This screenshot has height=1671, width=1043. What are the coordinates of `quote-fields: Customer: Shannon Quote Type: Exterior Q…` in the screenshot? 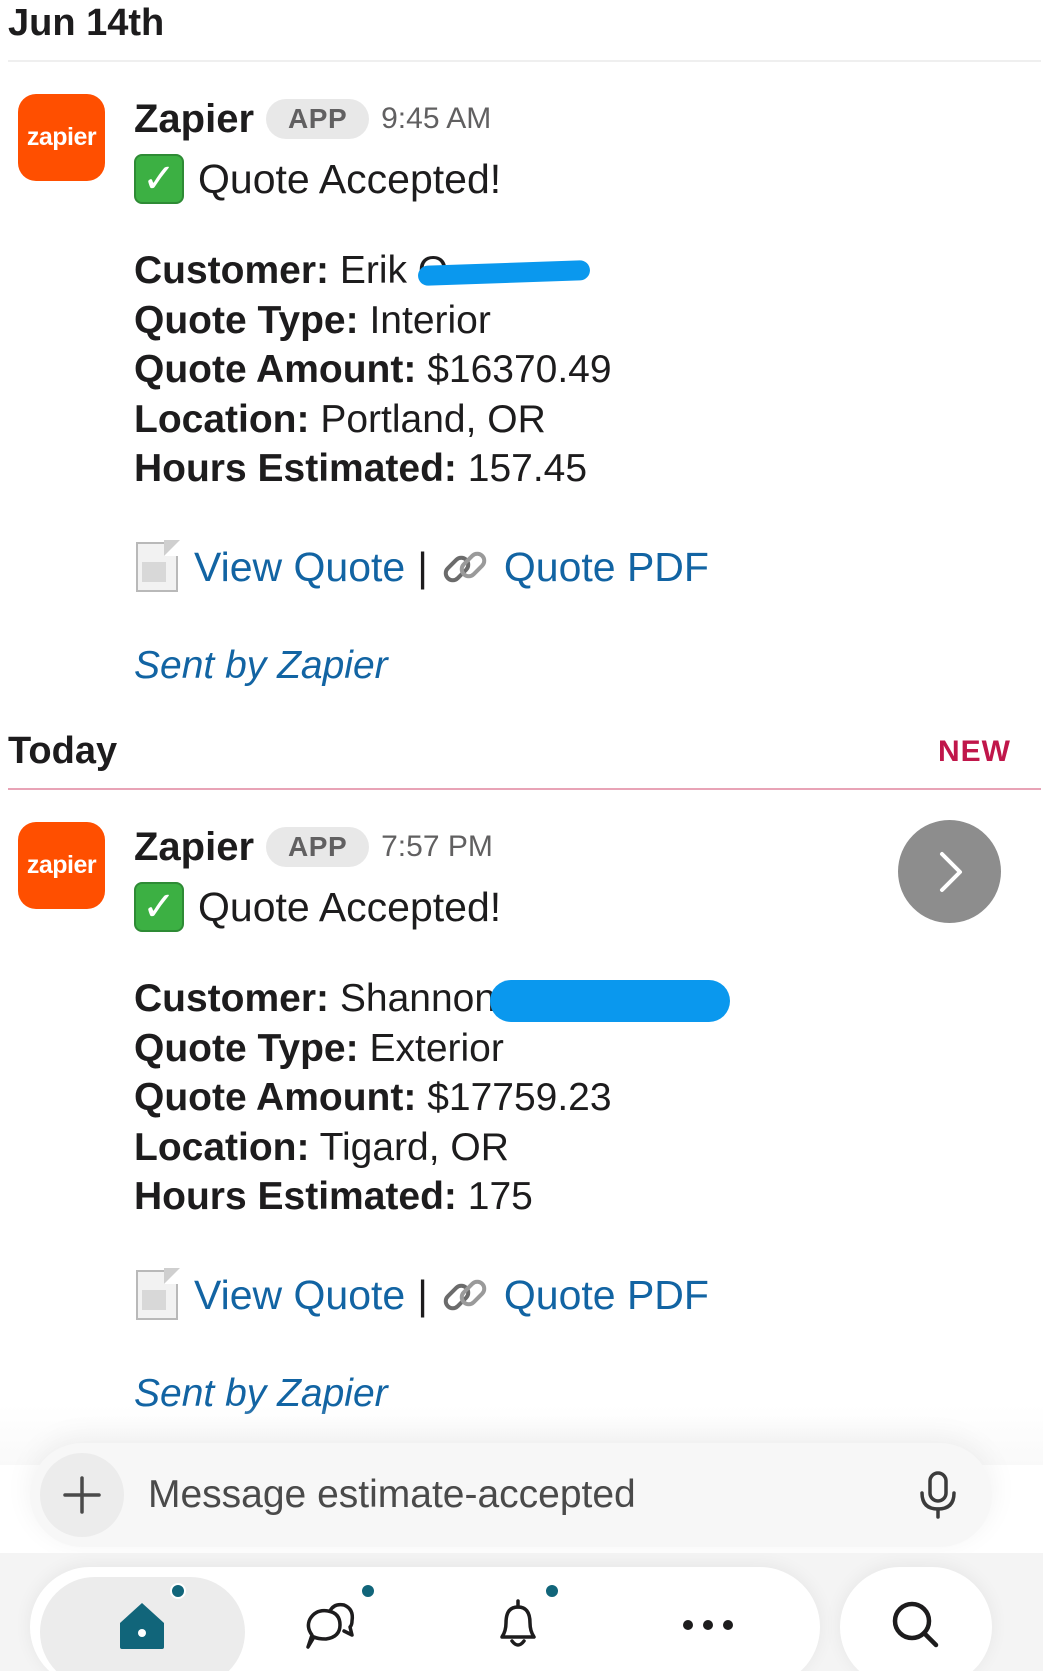 It's located at (432, 1098).